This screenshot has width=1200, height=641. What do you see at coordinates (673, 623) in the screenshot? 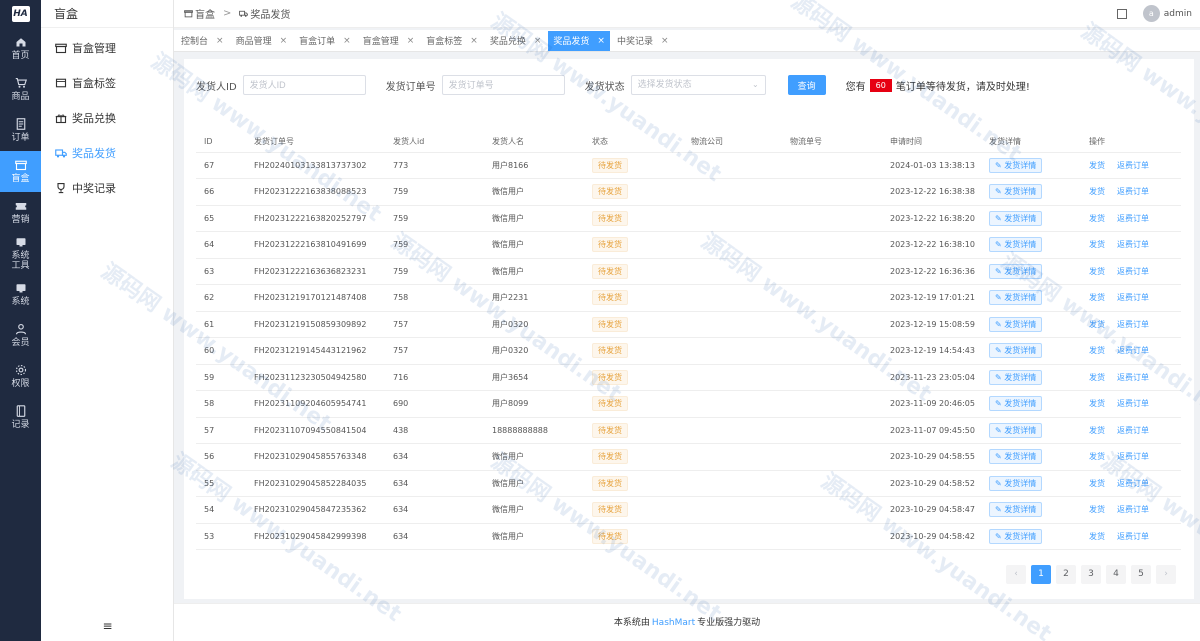
I see `footer-brand-link: HashMart` at bounding box center [673, 623].